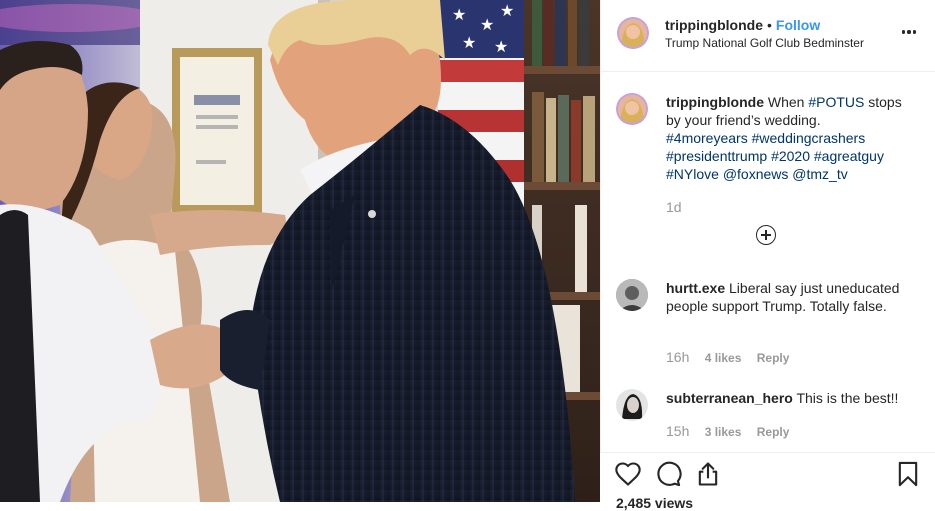  Describe the element at coordinates (723, 432) in the screenshot. I see `comment-likes: 3 likes` at that location.